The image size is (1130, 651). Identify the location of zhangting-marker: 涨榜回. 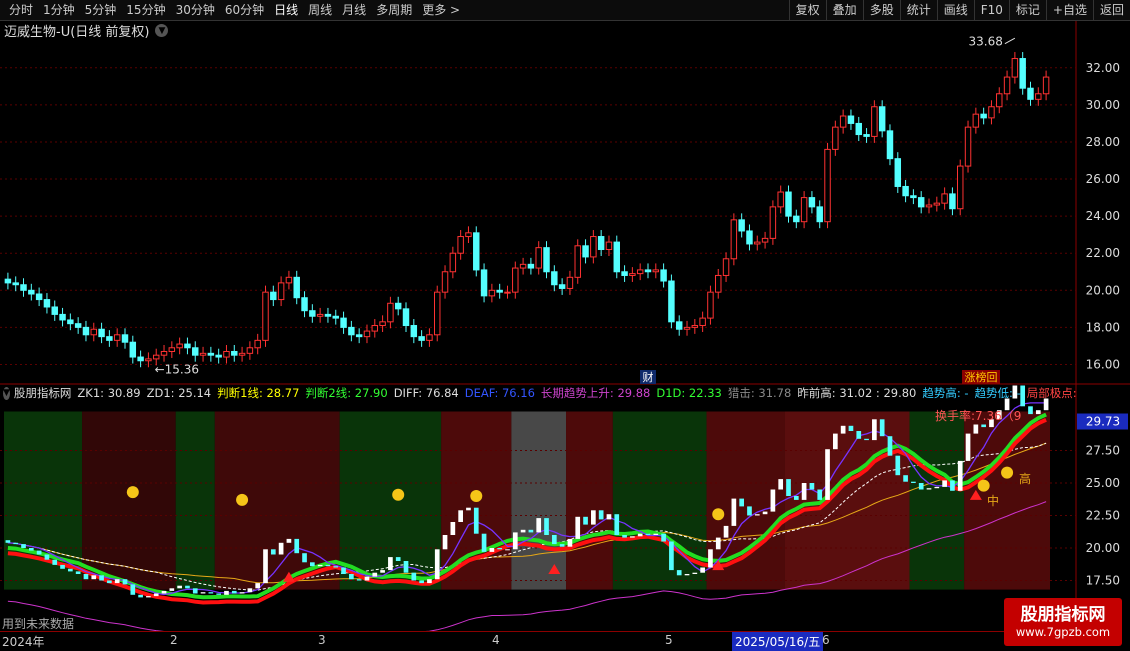
(981, 377).